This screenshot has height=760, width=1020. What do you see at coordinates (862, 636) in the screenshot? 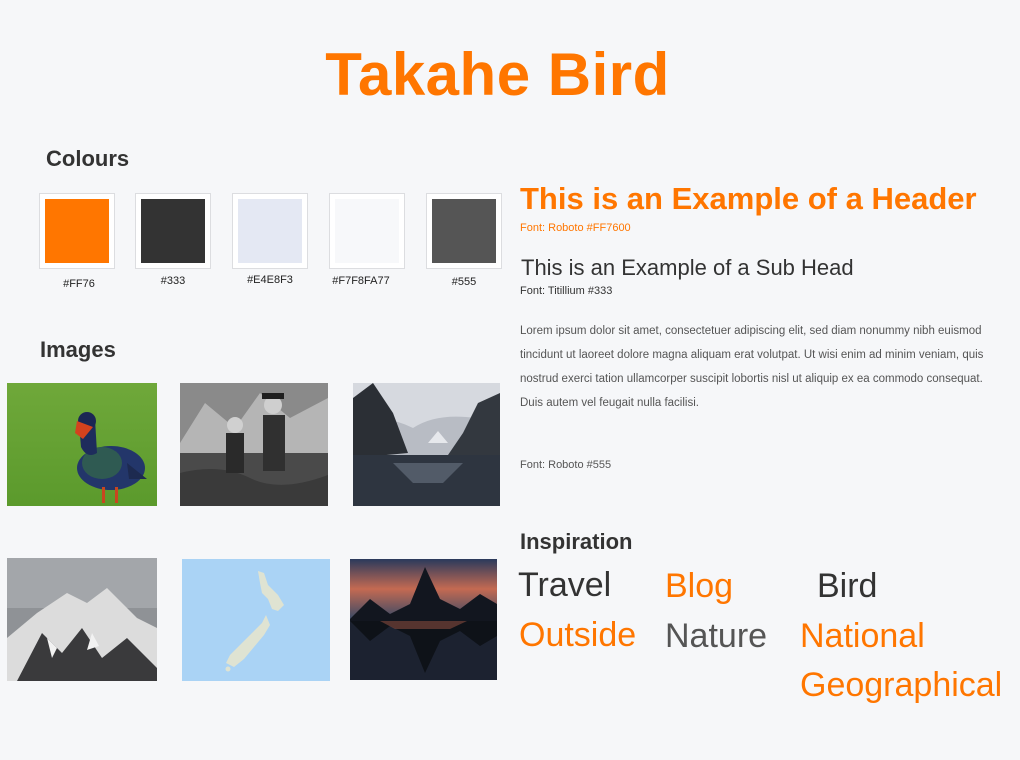
I see `inspiration-word: National` at bounding box center [862, 636].